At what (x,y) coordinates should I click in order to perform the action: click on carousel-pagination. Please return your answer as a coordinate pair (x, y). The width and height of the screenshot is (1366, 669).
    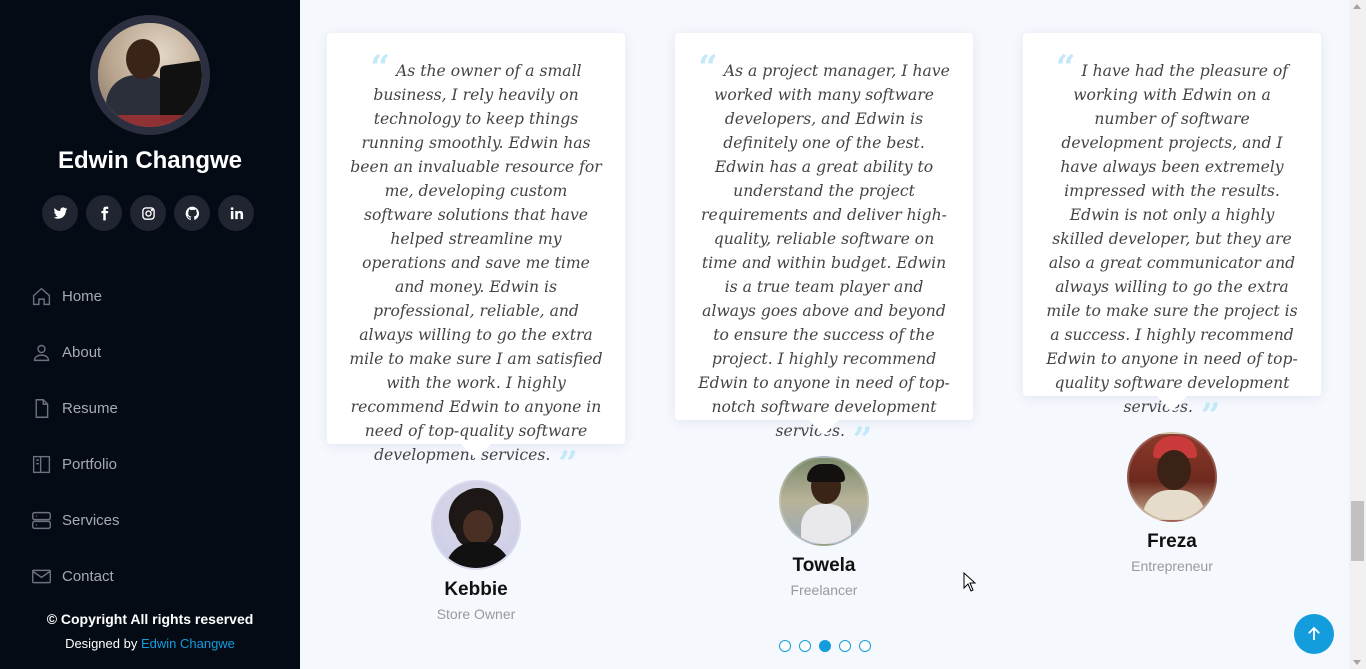
    Looking at the image, I should click on (825, 646).